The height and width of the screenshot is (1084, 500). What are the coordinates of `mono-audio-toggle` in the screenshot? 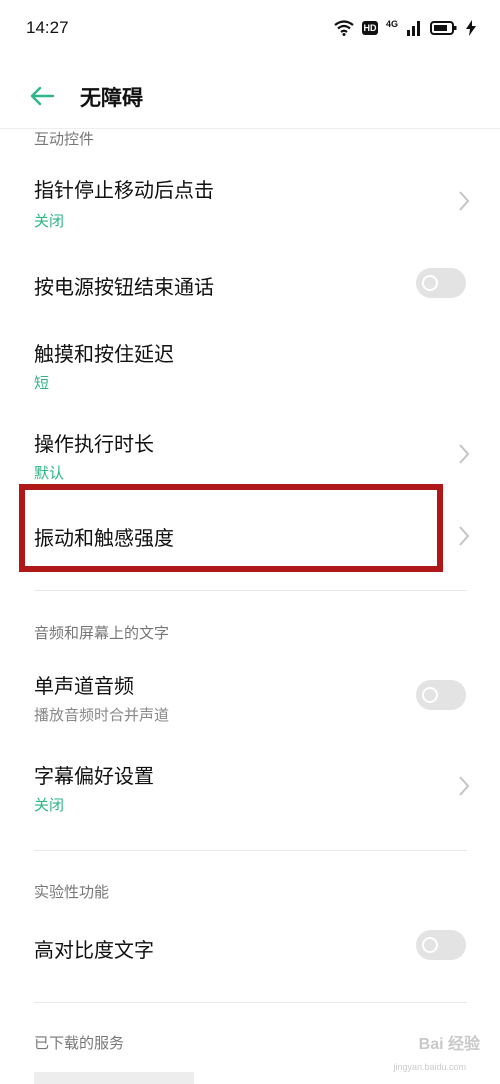 It's located at (441, 695).